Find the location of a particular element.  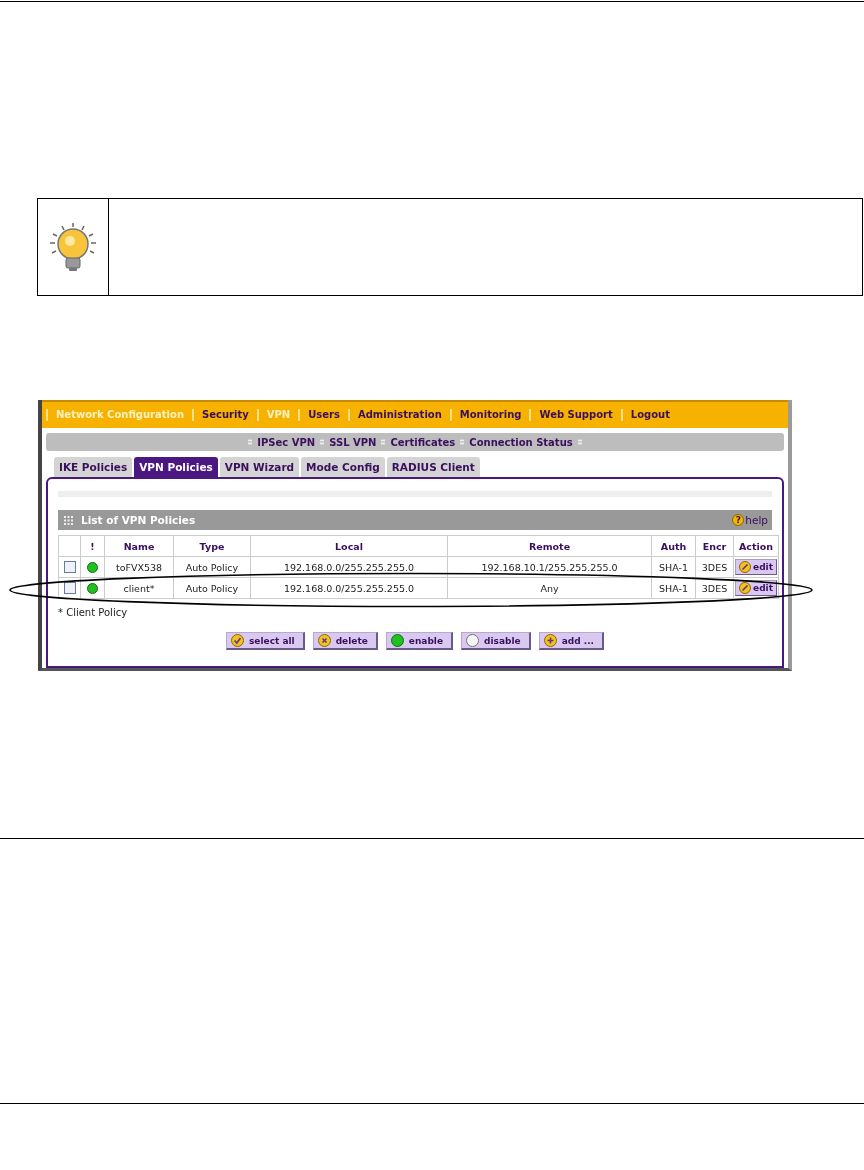

menu-item: Web Support is located at coordinates (575, 415).